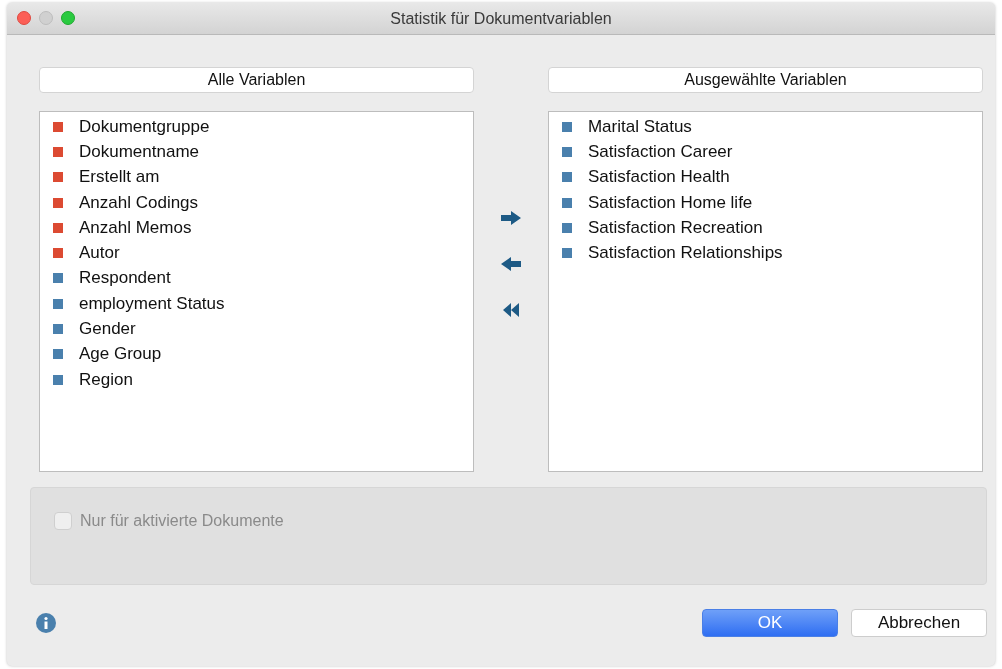  Describe the element at coordinates (501, 18) in the screenshot. I see `window-title: Statistik für Dokumentvariablen` at that location.